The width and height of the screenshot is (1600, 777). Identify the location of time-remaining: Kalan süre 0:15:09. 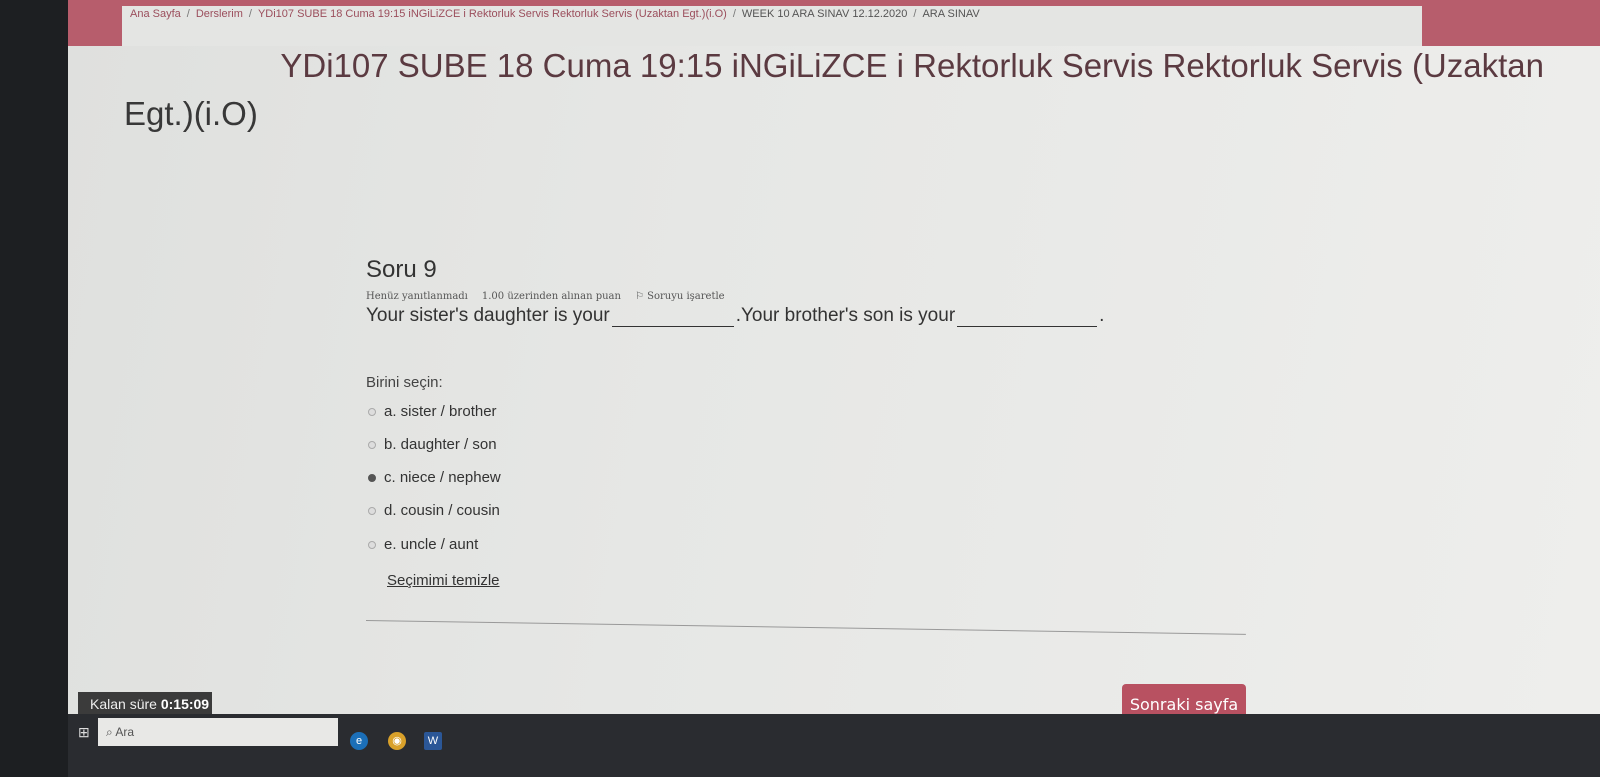
(145, 704).